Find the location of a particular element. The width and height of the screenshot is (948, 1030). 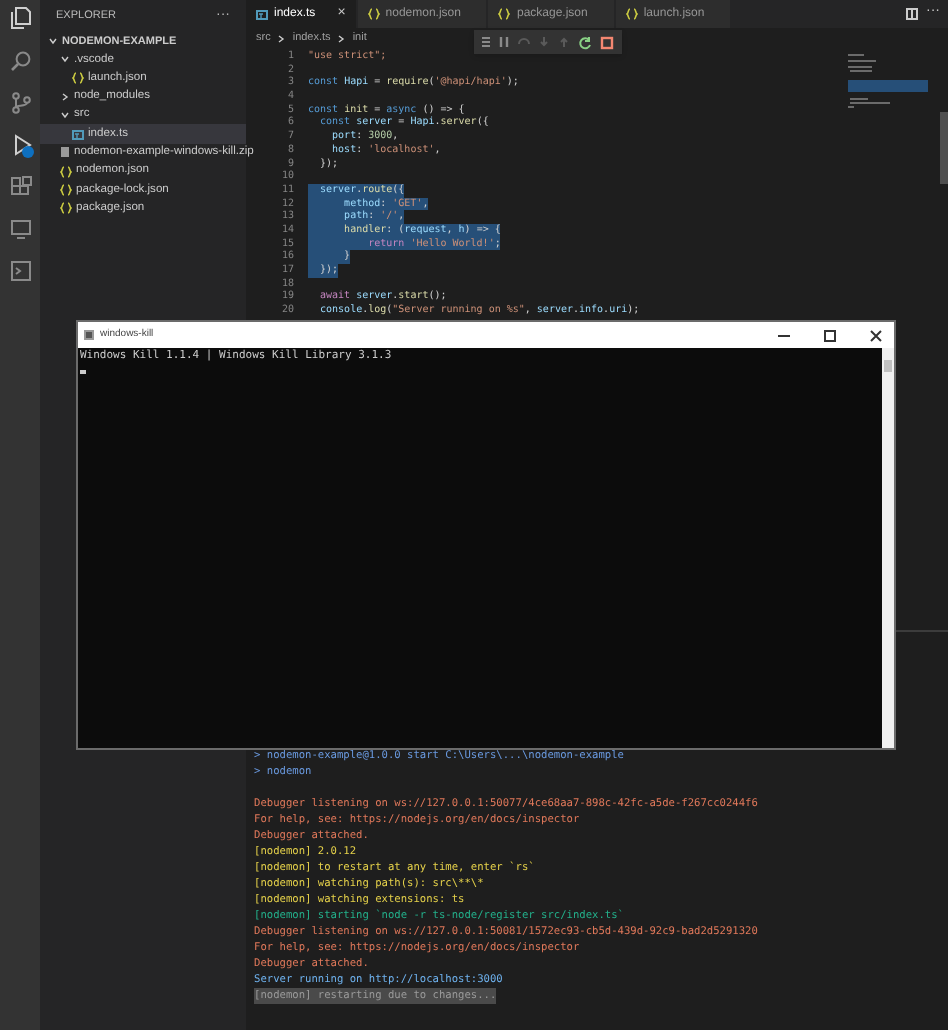

run-debug-icon is located at coordinates (20, 145).